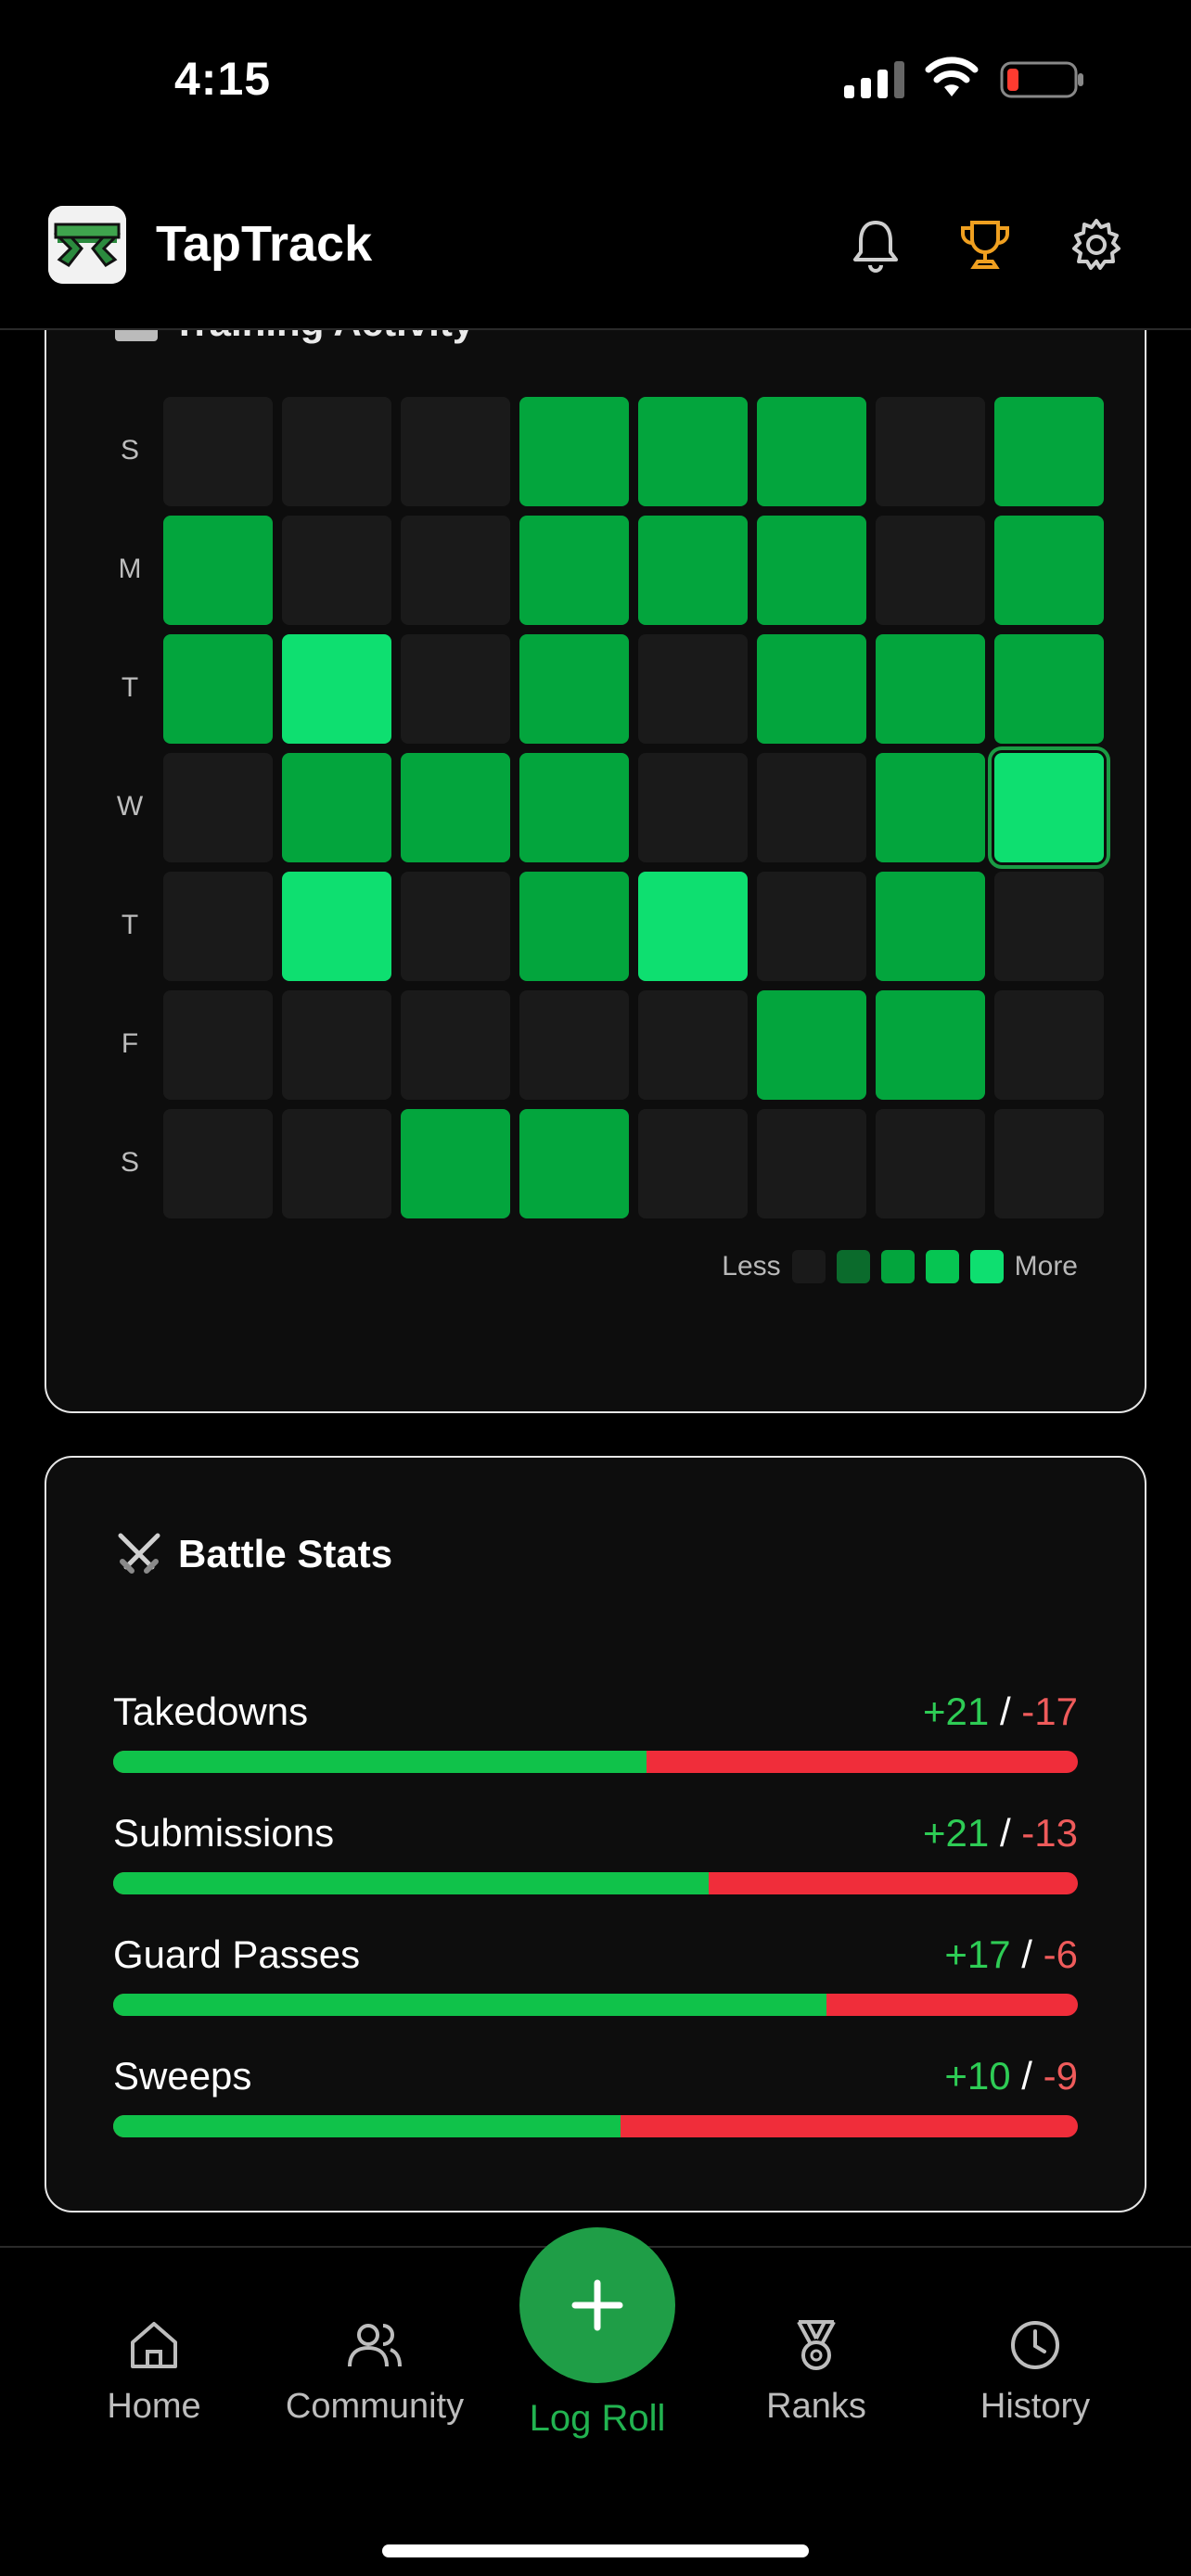  I want to click on signal-icon, so click(874, 79).